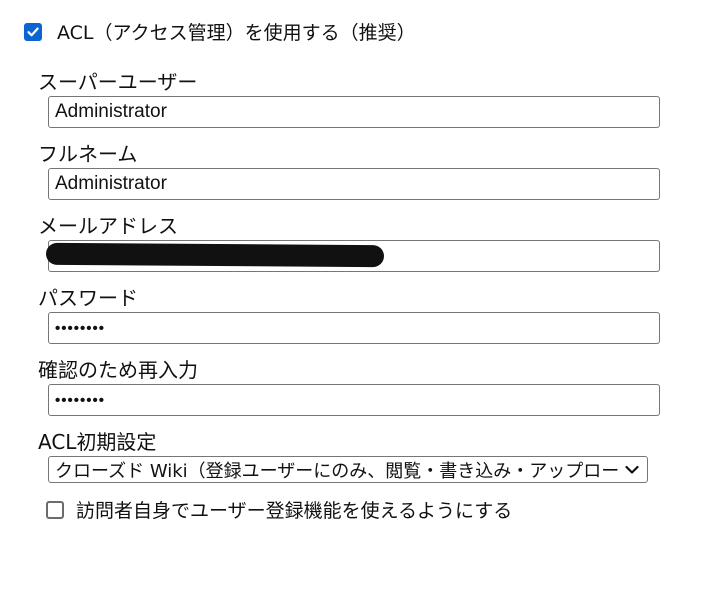  I want to click on redaction-mark, so click(215, 255).